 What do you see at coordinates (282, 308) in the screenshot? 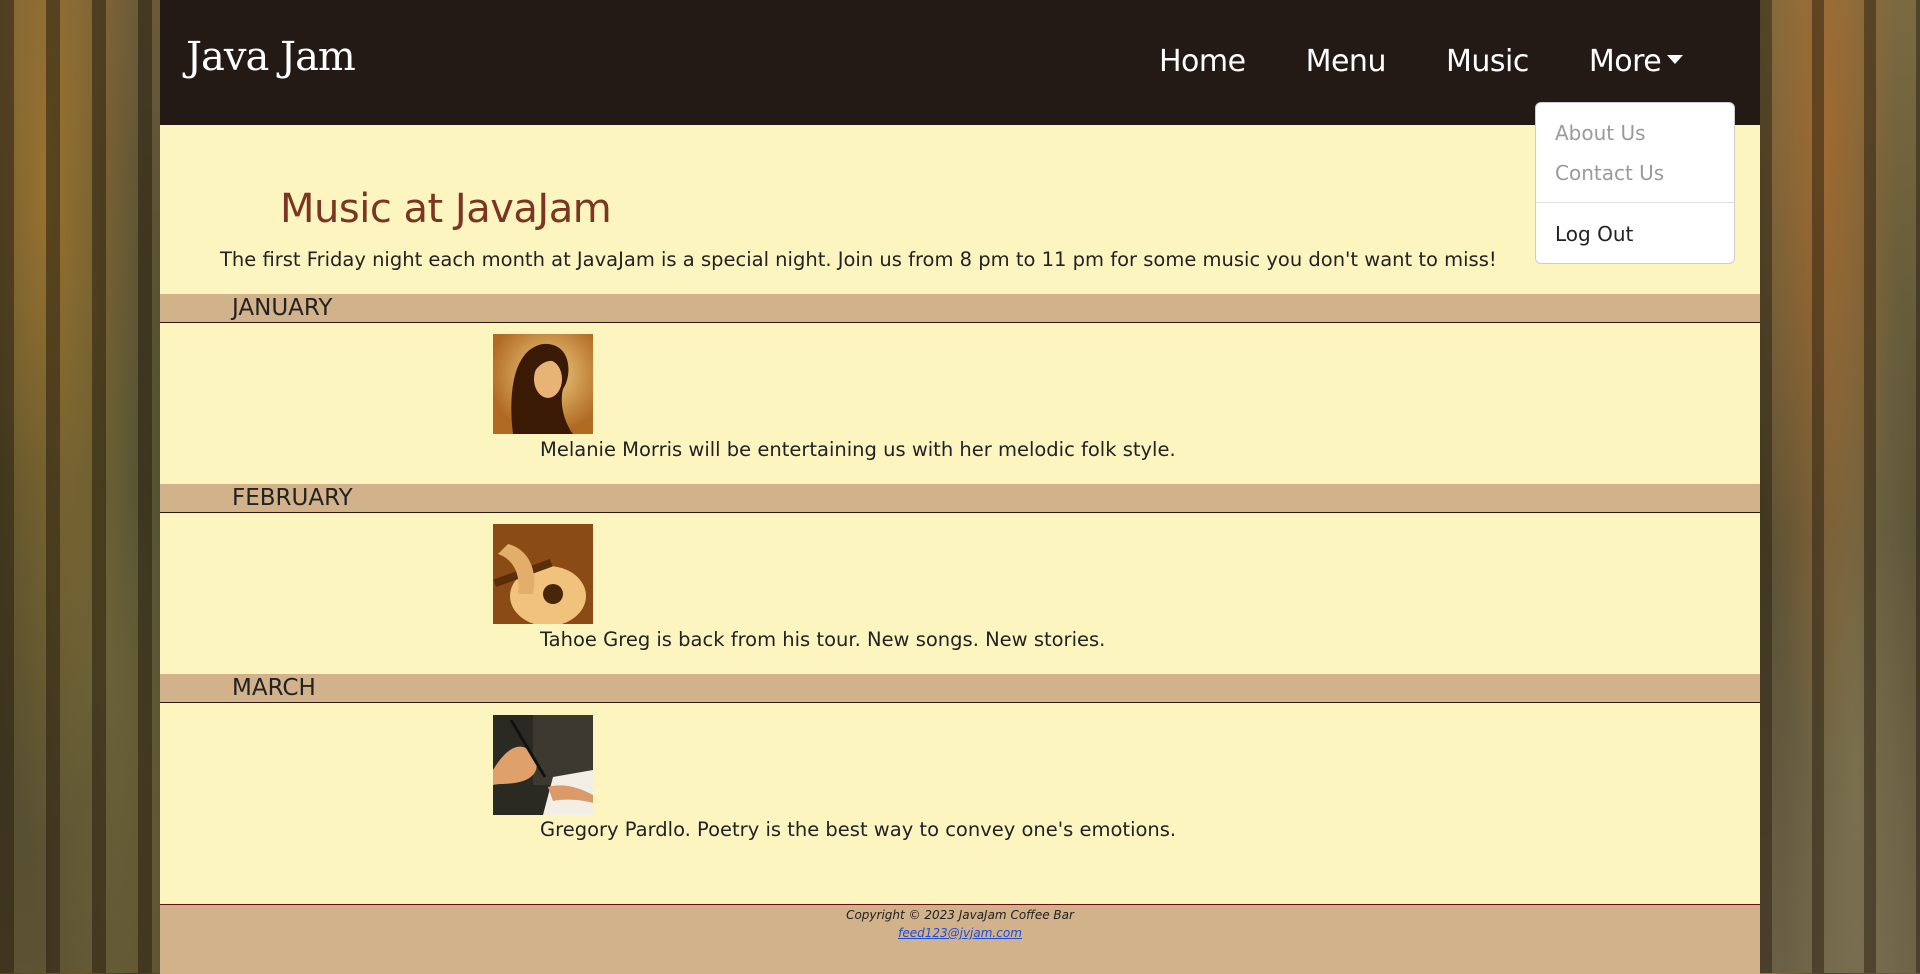
I see `month-name: JANUARY` at bounding box center [282, 308].